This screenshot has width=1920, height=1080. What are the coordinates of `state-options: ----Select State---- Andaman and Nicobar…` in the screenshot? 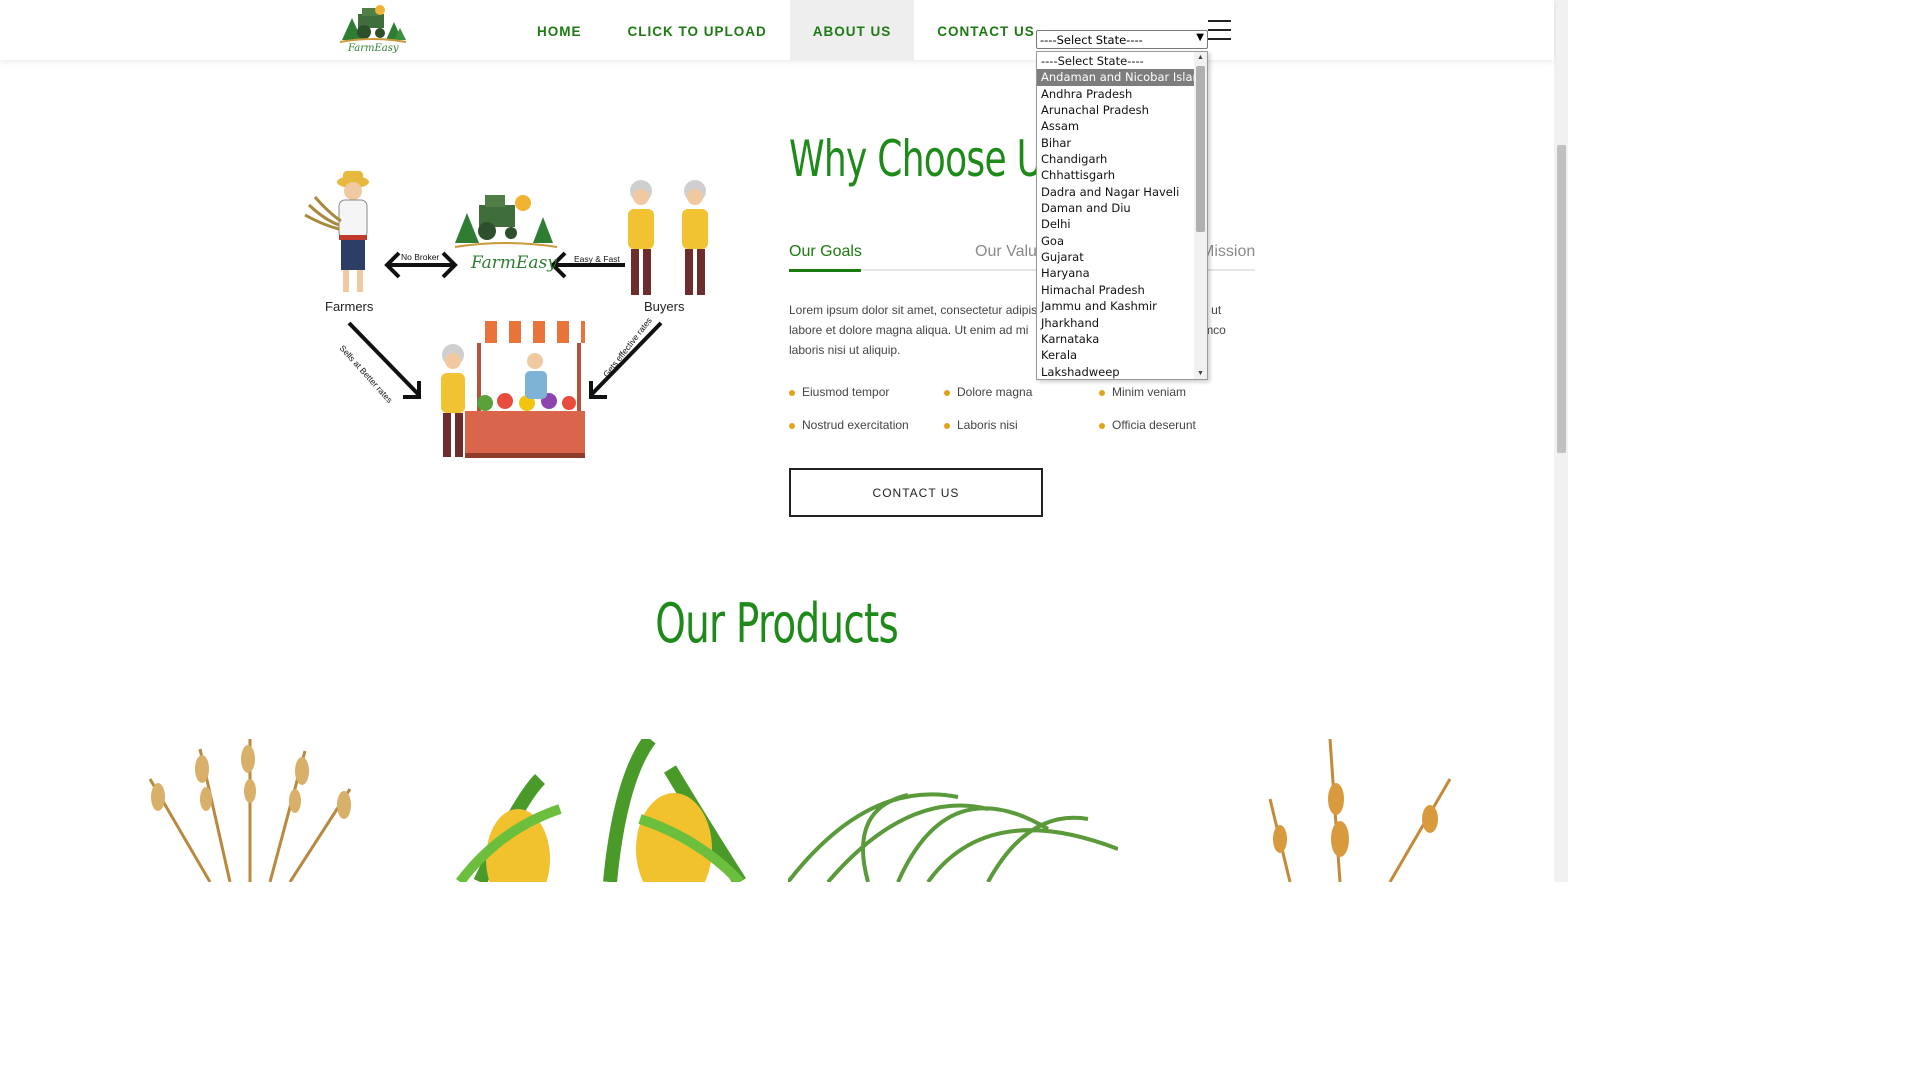 It's located at (1122, 216).